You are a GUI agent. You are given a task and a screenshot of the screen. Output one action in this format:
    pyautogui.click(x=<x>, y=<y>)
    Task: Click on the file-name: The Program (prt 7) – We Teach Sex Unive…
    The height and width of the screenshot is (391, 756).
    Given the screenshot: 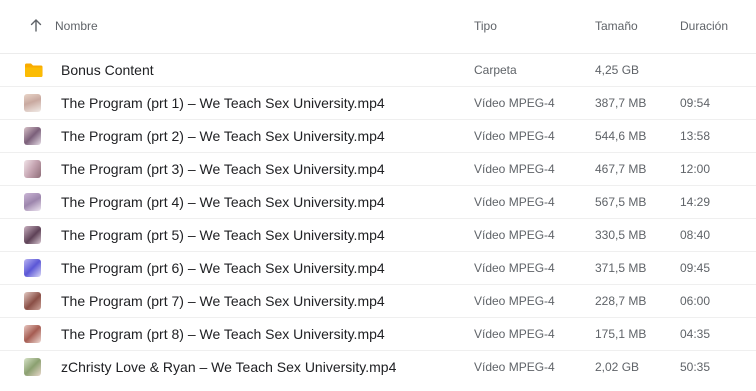 What is the action you would take?
    pyautogui.click(x=223, y=301)
    